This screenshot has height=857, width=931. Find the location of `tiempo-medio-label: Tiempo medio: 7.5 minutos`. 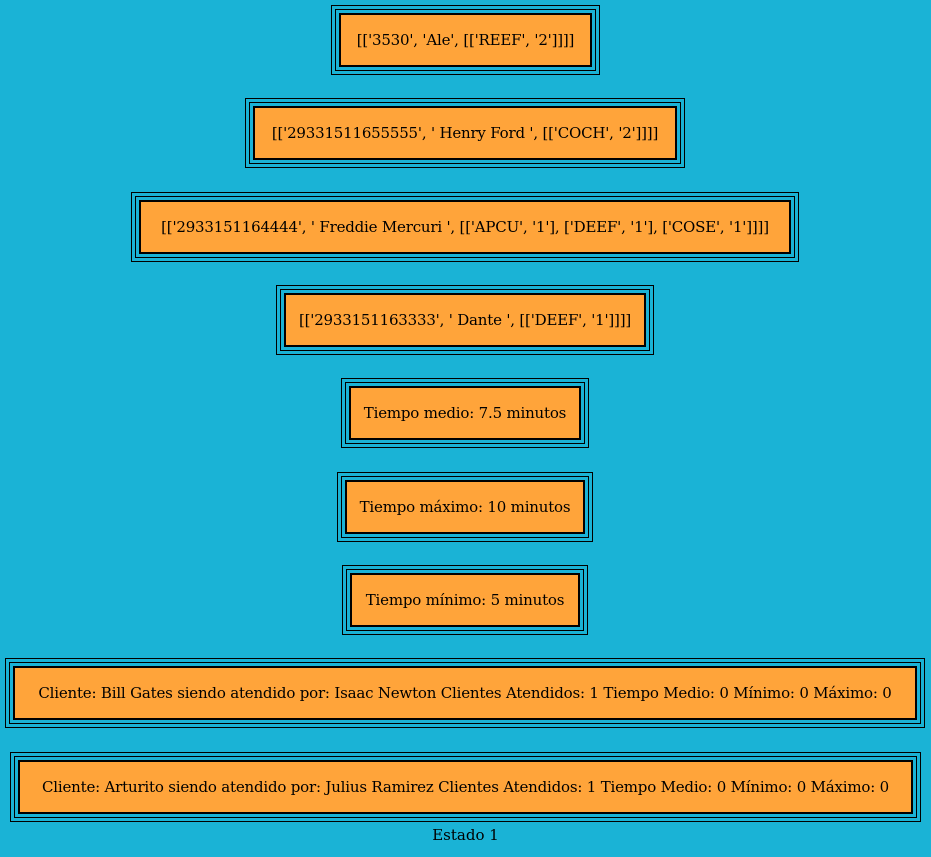

tiempo-medio-label: Tiempo medio: 7.5 minutos is located at coordinates (465, 413).